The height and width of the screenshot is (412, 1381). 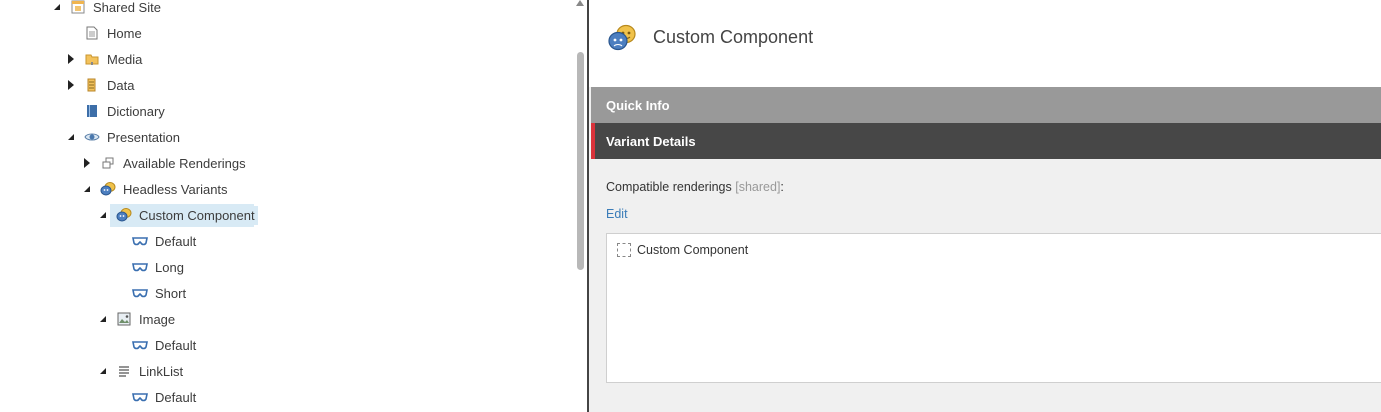 I want to click on shared-tag: [shared], so click(x=758, y=187).